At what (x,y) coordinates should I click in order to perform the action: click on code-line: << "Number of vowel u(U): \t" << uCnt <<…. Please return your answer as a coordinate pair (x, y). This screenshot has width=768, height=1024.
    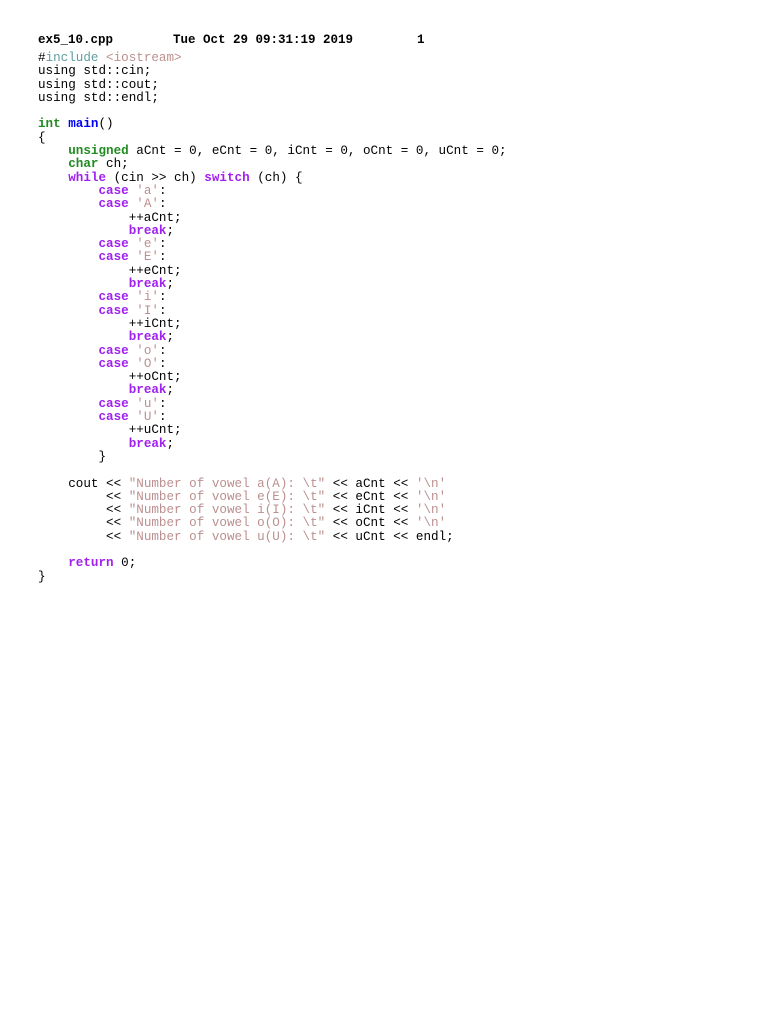
    Looking at the image, I should click on (272, 536).